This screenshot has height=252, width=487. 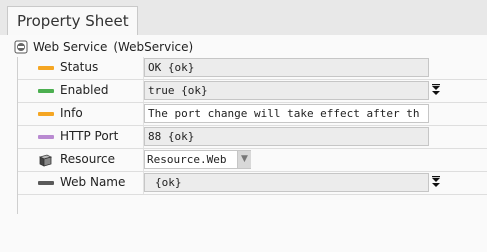 What do you see at coordinates (89, 136) in the screenshot?
I see `http-port-label: HTTP Port` at bounding box center [89, 136].